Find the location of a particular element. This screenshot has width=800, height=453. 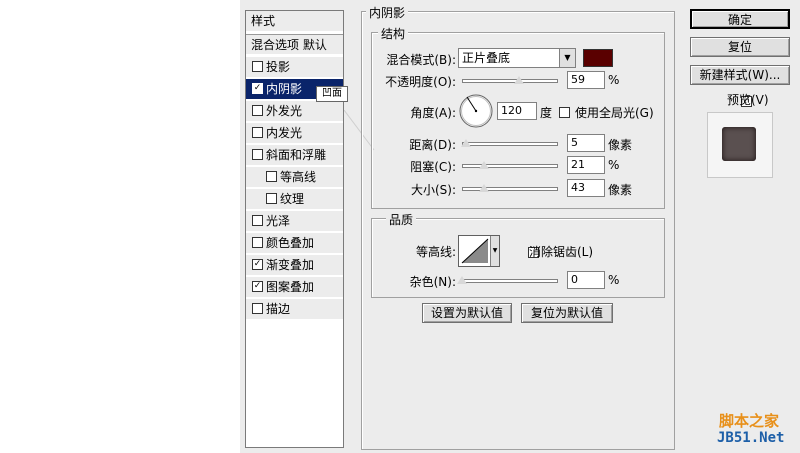

size-slider is located at coordinates (510, 189).